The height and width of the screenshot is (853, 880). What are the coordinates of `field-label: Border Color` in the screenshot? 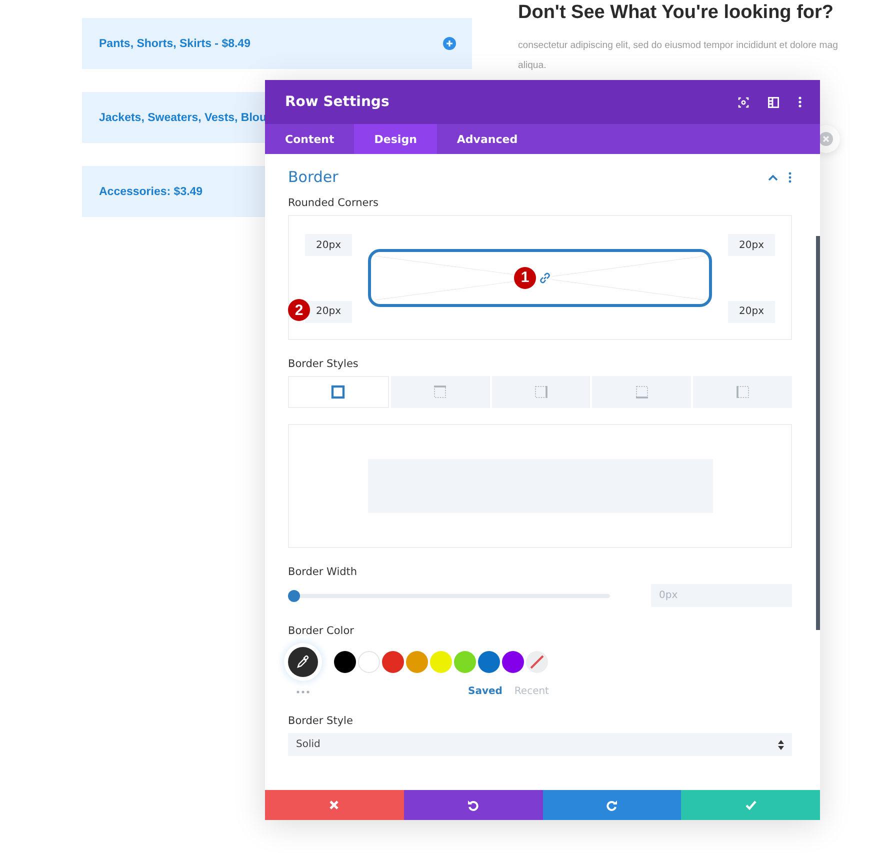 It's located at (321, 631).